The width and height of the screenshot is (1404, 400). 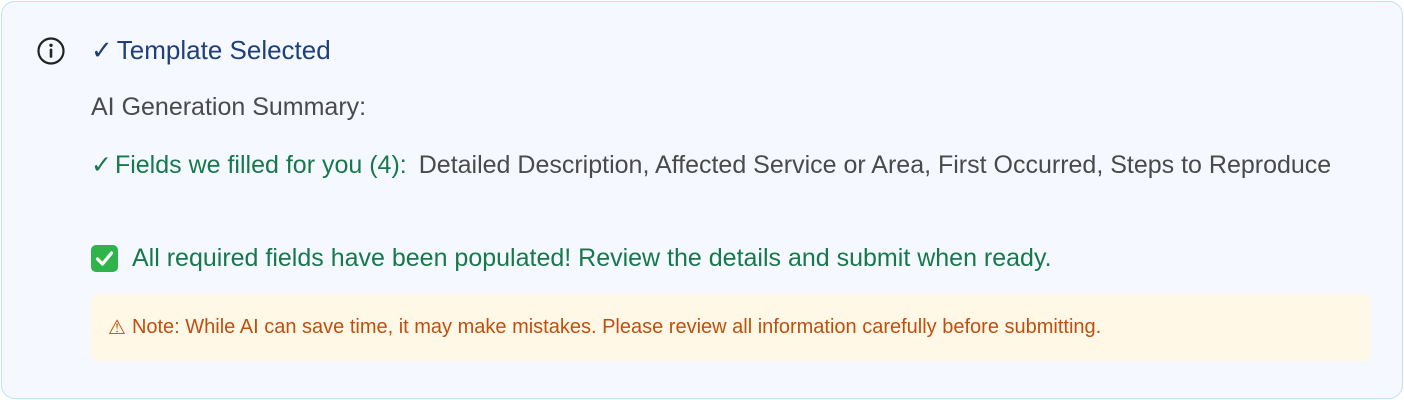 What do you see at coordinates (229, 107) in the screenshot?
I see `summary-heading: AI Generation Summary:` at bounding box center [229, 107].